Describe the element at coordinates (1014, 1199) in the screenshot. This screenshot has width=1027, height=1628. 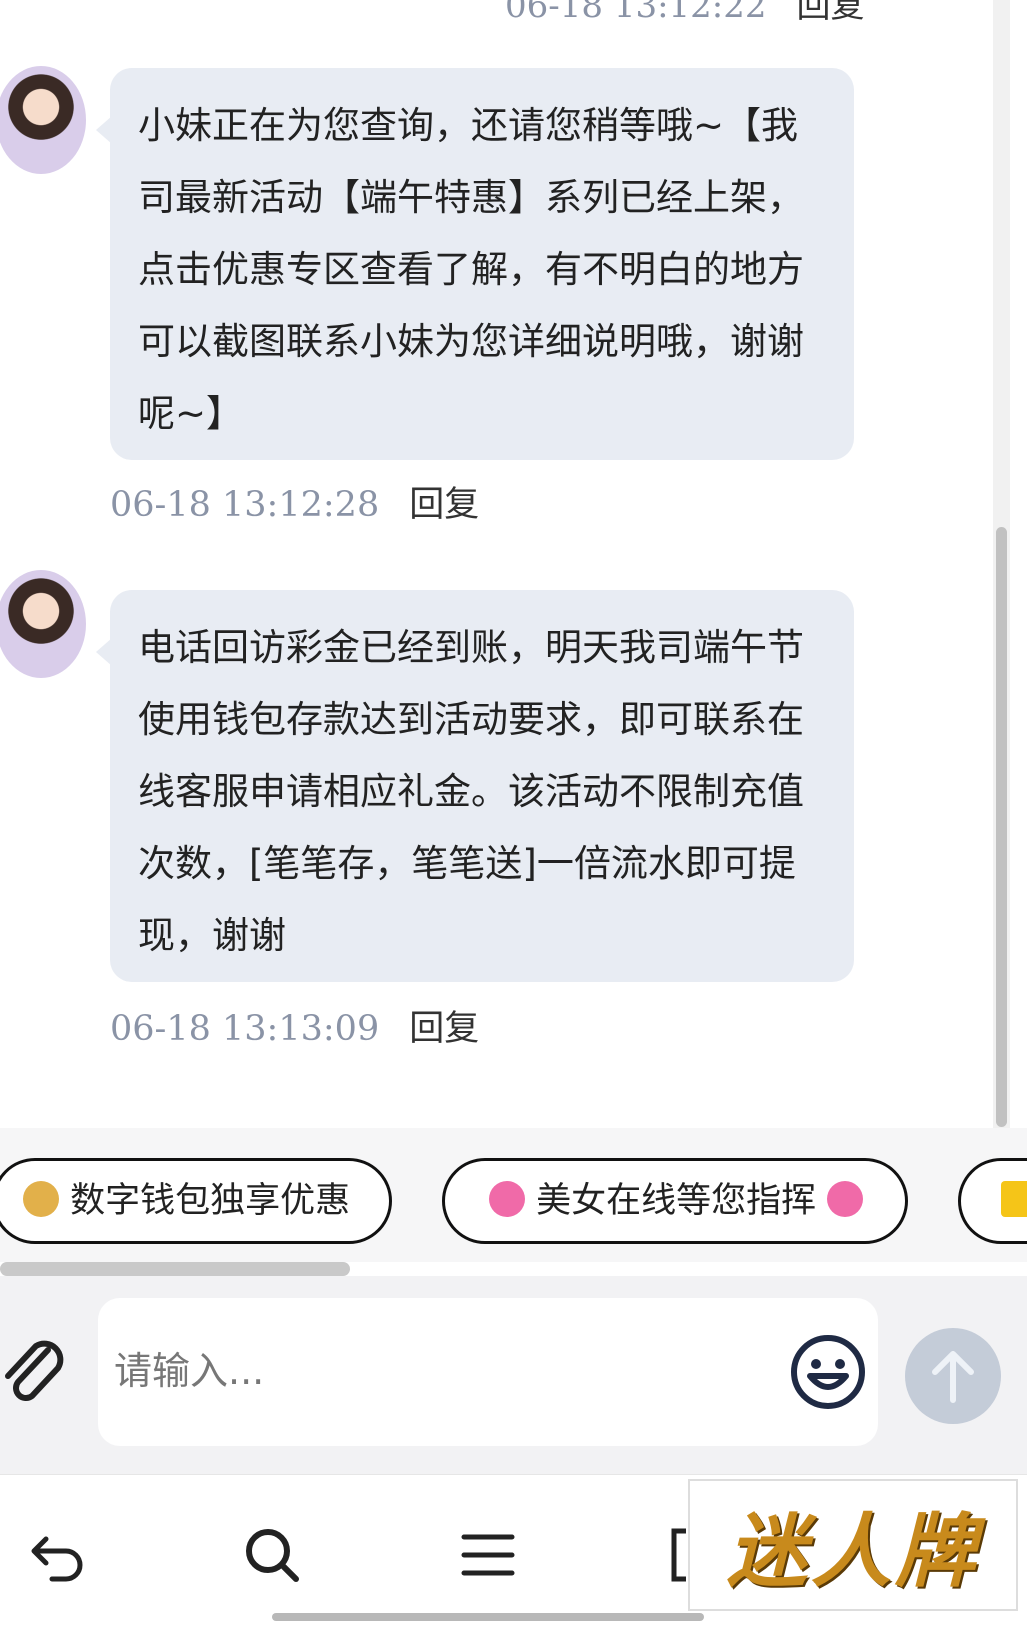
I see `warning-icon` at that location.